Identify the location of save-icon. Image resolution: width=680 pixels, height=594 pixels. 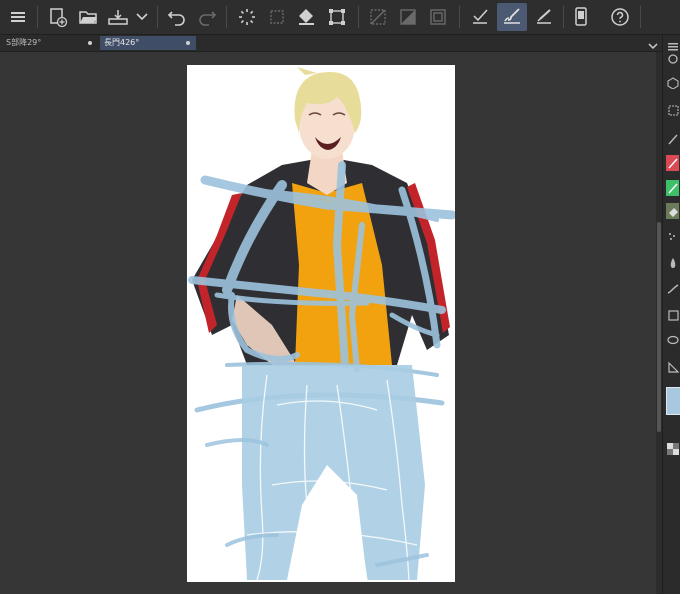
(118, 17).